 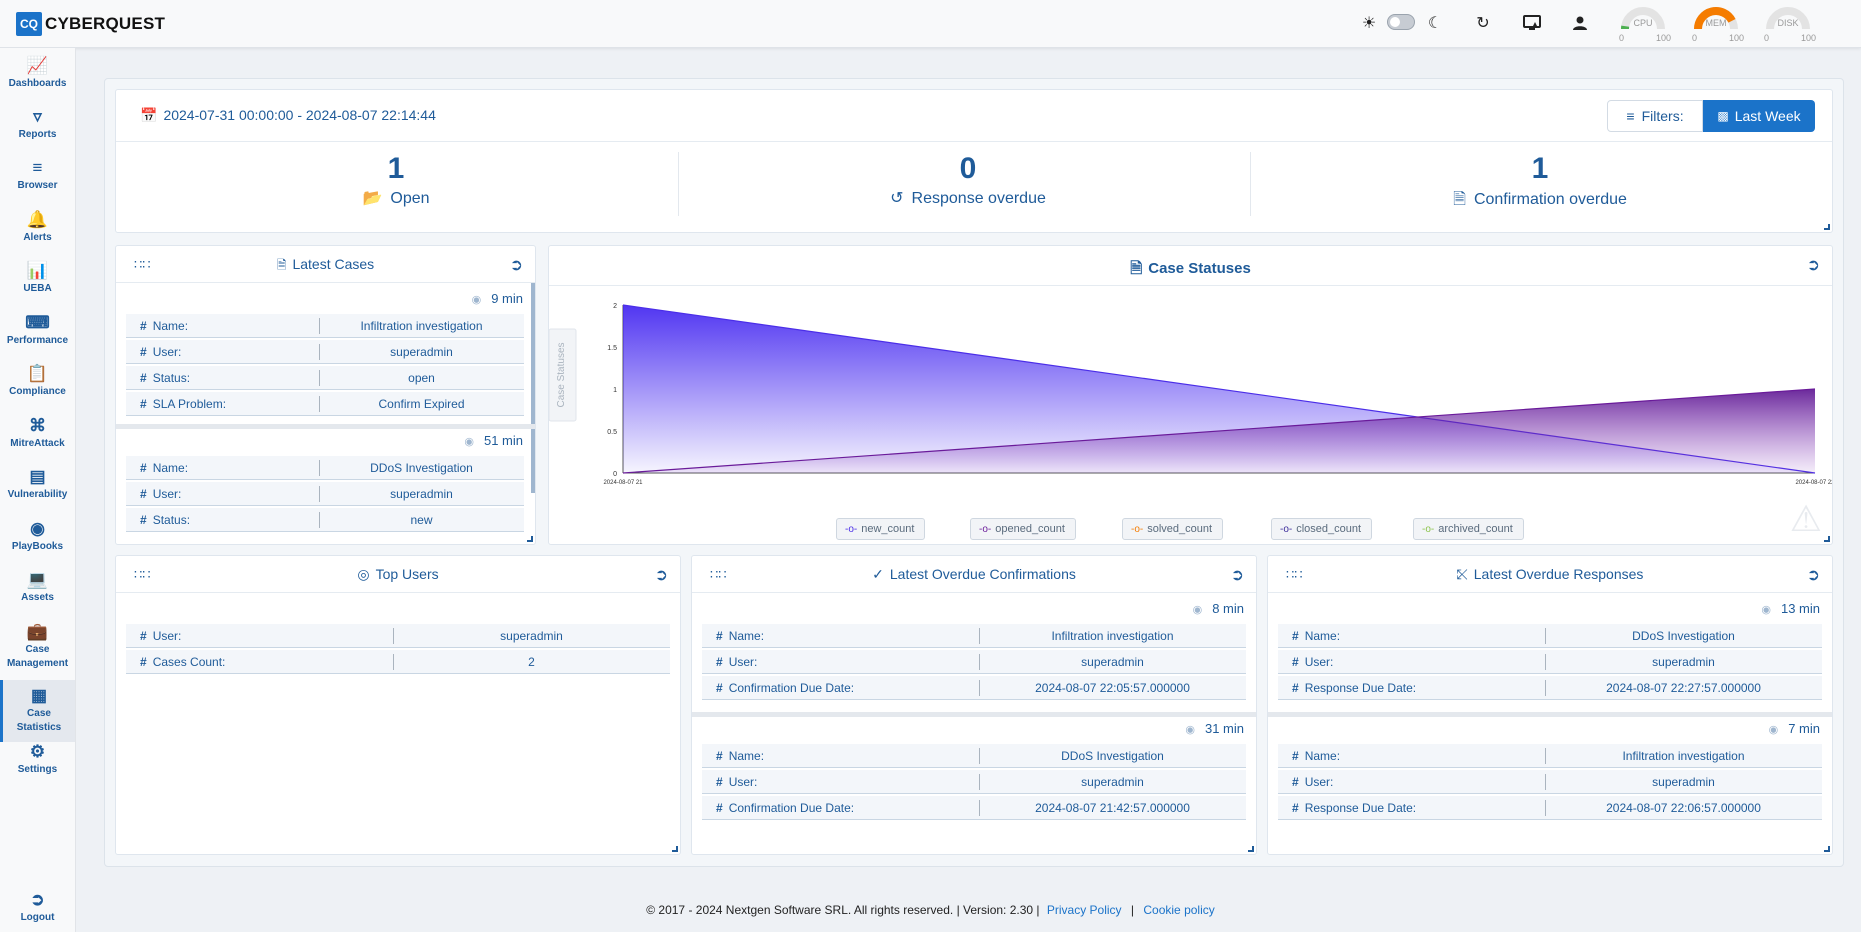 I want to click on document-check-icon: 🗎, so click(x=1459, y=199).